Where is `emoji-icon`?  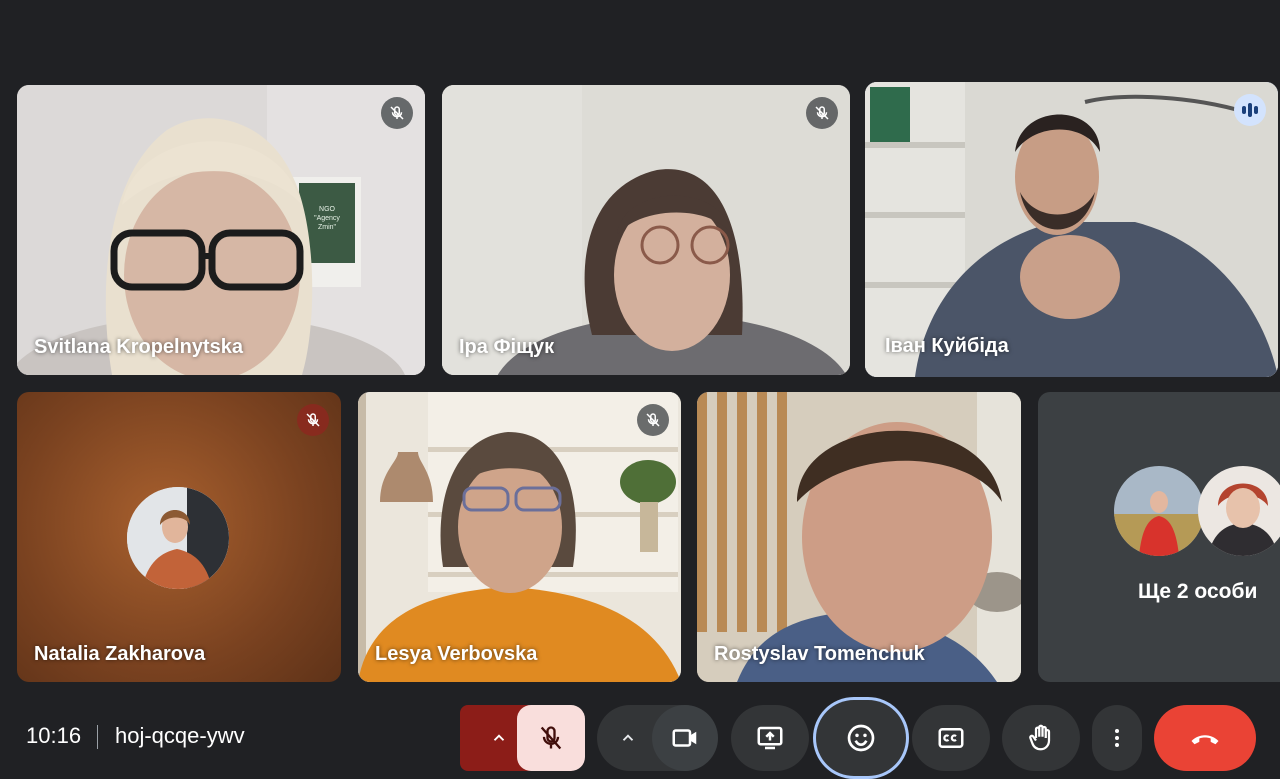
emoji-icon is located at coordinates (861, 738).